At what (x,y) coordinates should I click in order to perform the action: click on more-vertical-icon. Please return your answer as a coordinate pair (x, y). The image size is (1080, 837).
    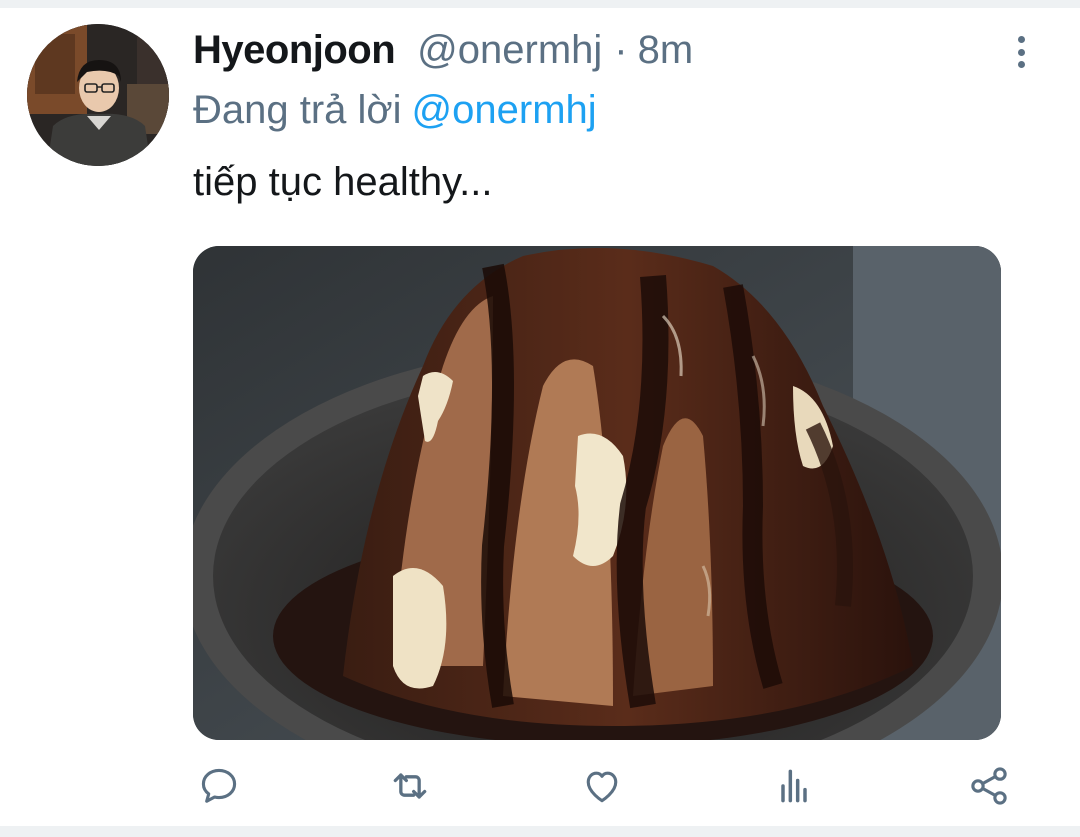
    Looking at the image, I should click on (1021, 39).